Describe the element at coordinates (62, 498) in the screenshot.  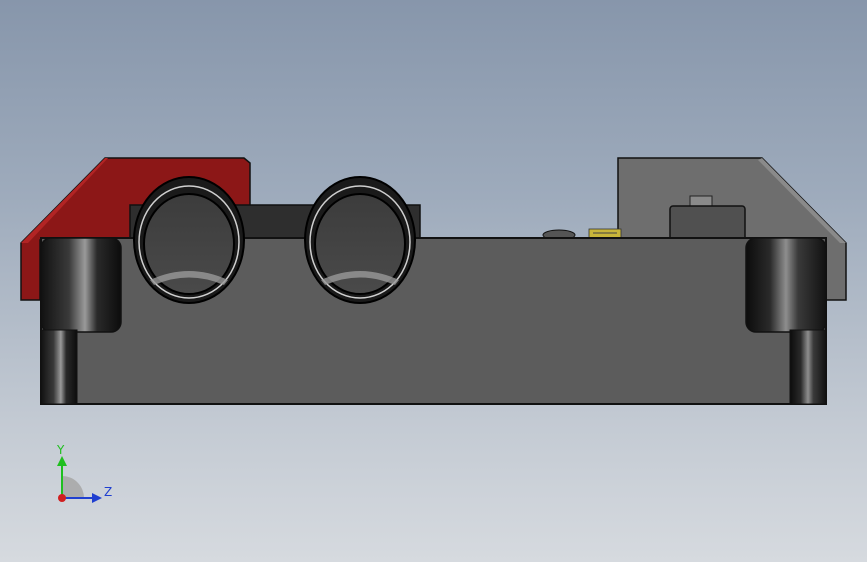
I see `x-axis-dot-icon` at that location.